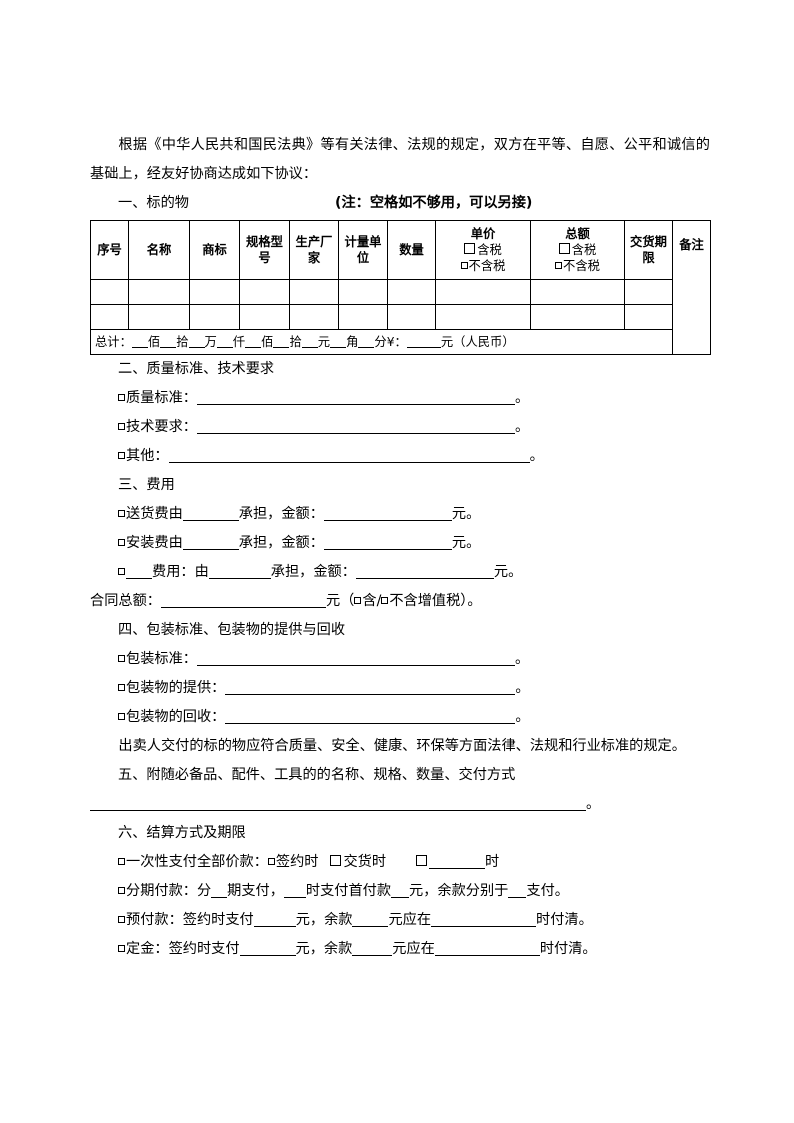  I want to click on packing-supply-blank, so click(370, 687).